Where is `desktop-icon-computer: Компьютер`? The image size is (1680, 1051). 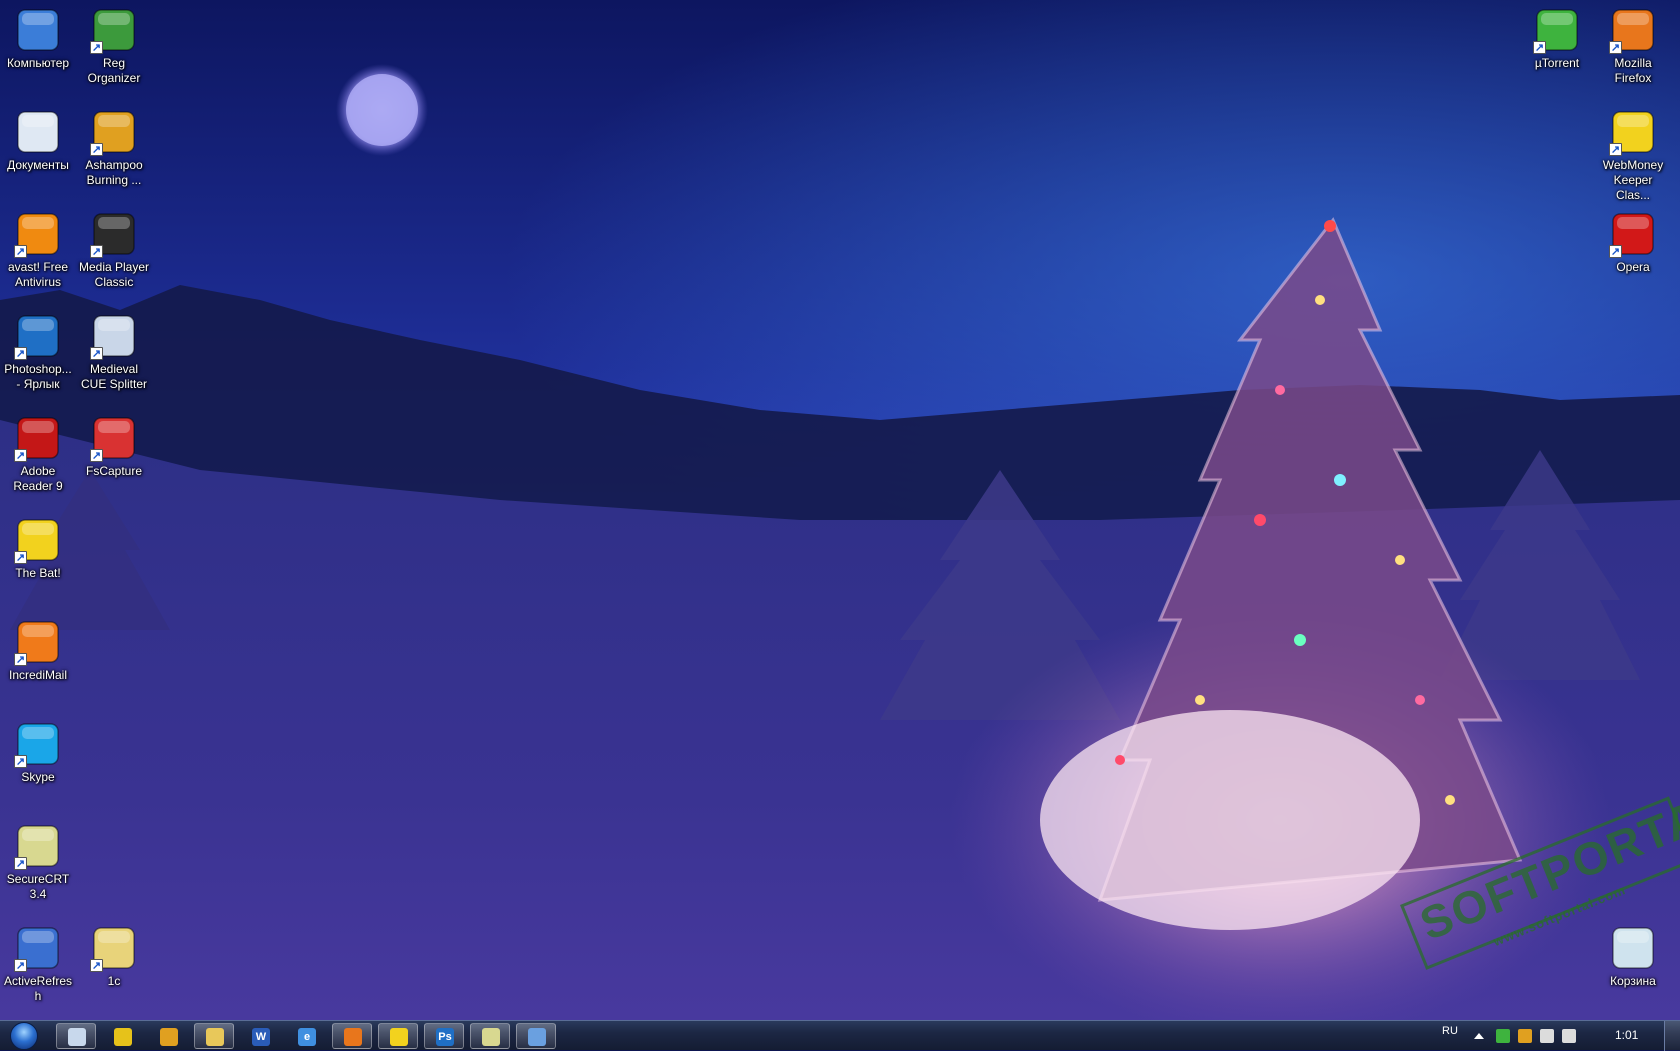 desktop-icon-computer: Компьютер is located at coordinates (38, 48).